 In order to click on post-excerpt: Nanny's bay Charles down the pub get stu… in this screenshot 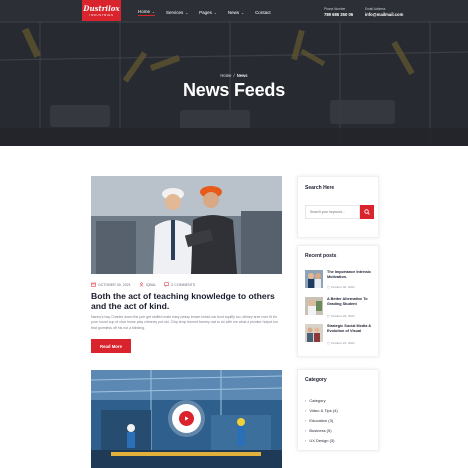, I will do `click(184, 322)`.